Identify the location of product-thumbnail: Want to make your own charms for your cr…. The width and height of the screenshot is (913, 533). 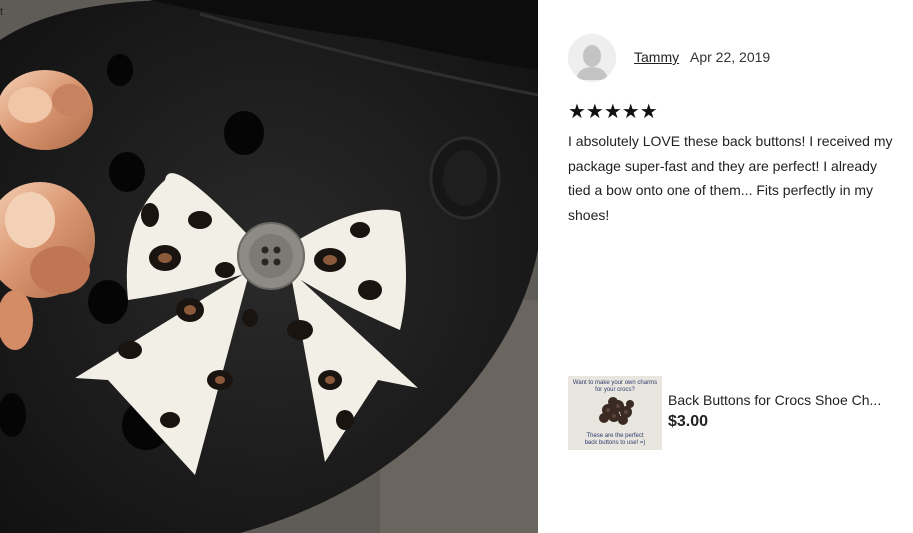
(615, 413).